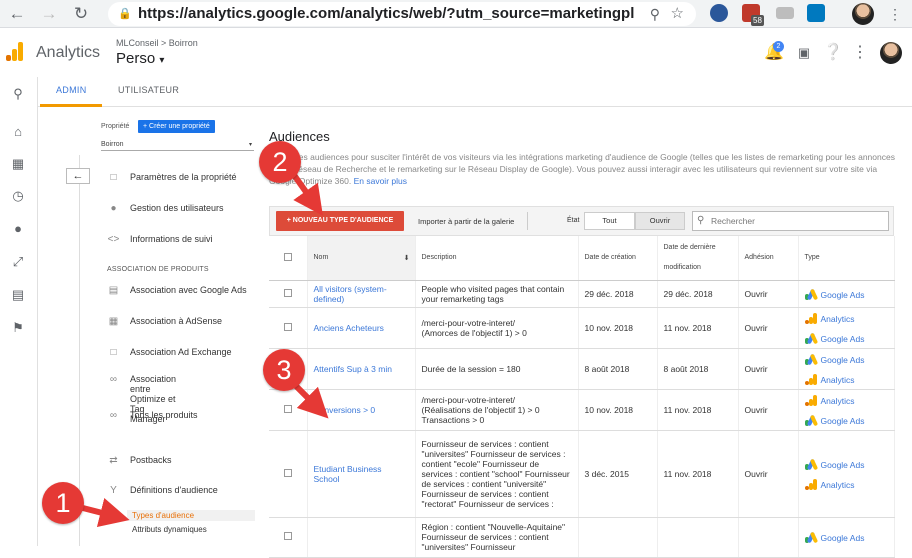 The image size is (912, 558). Describe the element at coordinates (698, 410) in the screenshot. I see `audience-modified: 11 nov. 2018` at that location.